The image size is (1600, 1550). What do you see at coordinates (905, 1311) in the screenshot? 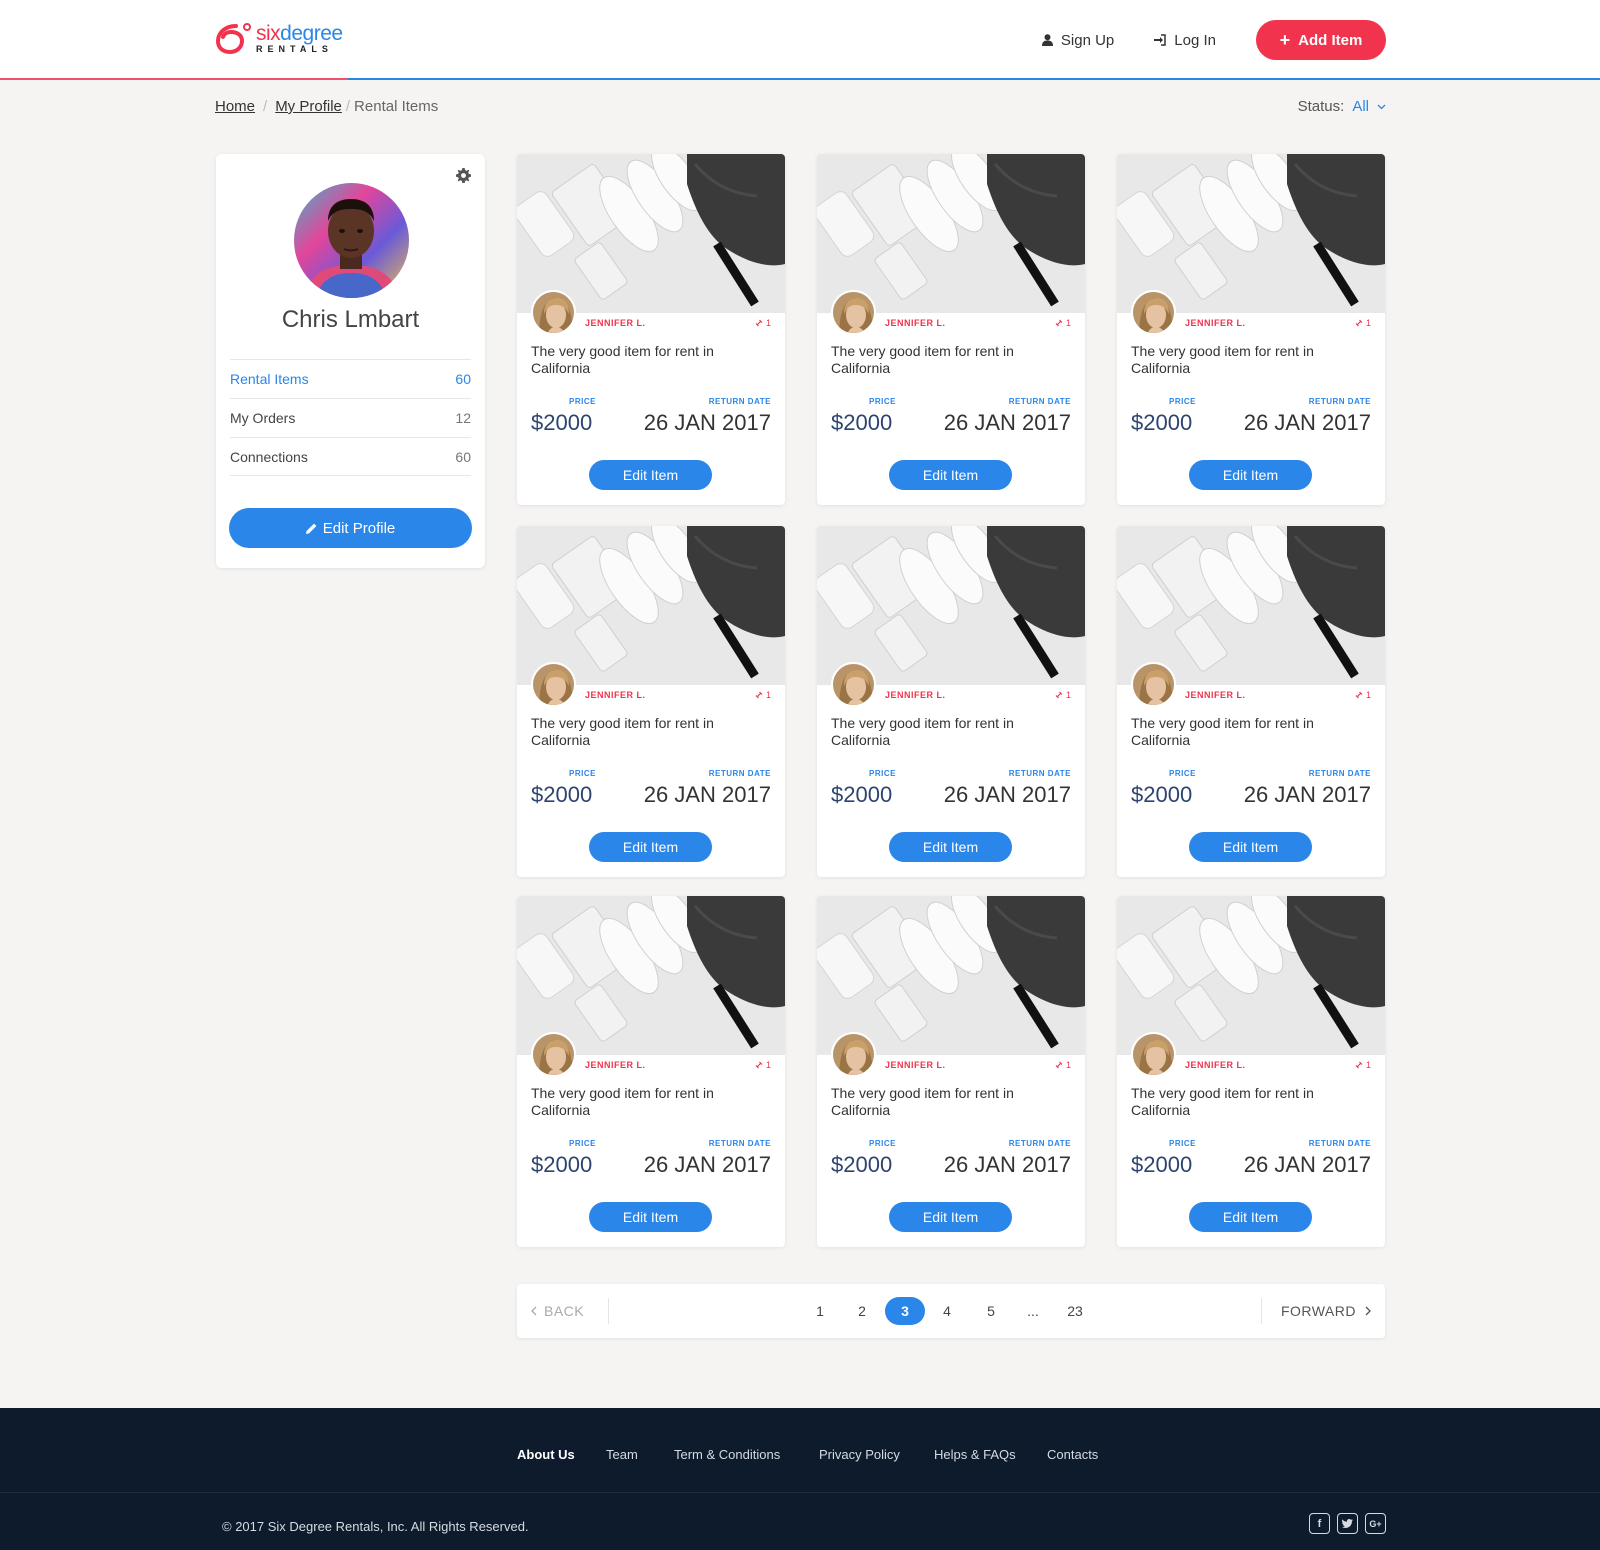
I see `pagination-page-3: 3` at bounding box center [905, 1311].